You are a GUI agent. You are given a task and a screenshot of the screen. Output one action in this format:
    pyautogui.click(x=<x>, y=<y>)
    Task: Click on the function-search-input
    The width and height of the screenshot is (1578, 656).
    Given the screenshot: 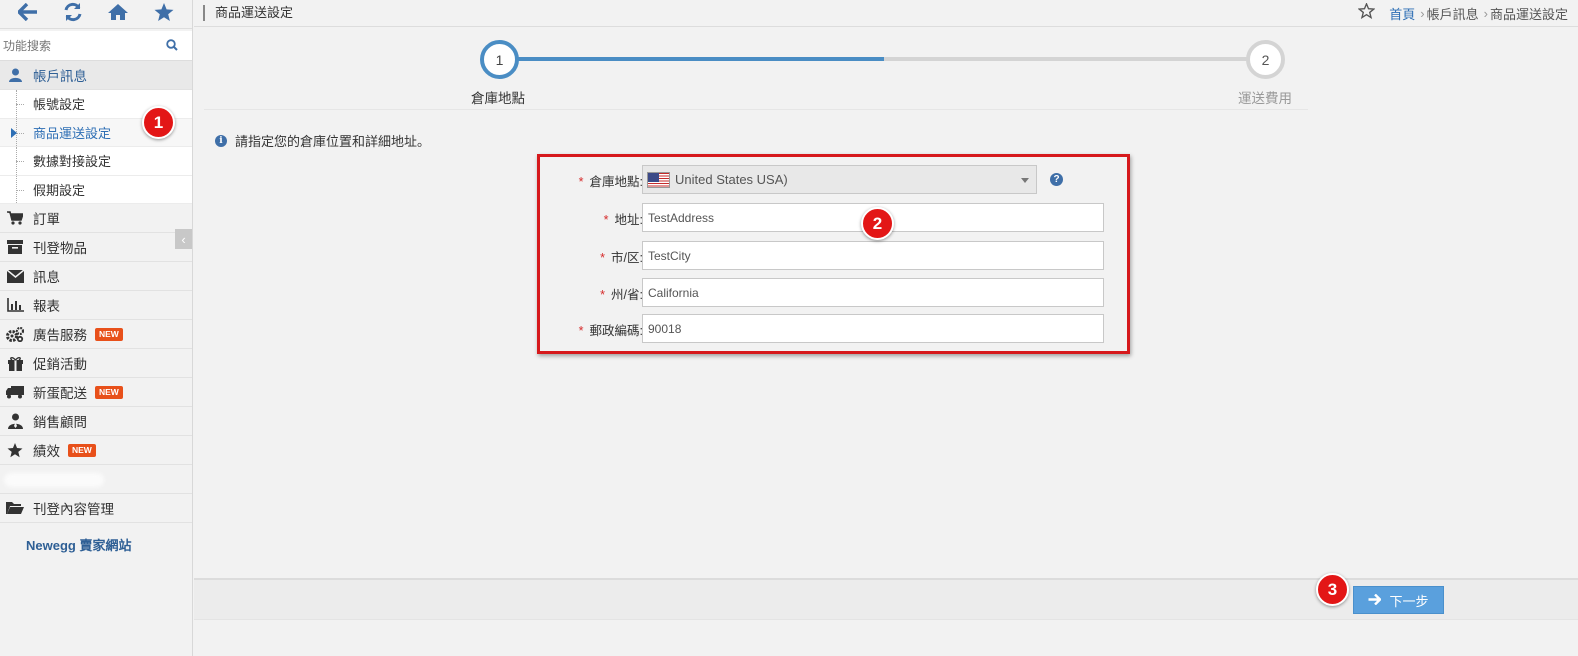 What is the action you would take?
    pyautogui.click(x=80, y=45)
    